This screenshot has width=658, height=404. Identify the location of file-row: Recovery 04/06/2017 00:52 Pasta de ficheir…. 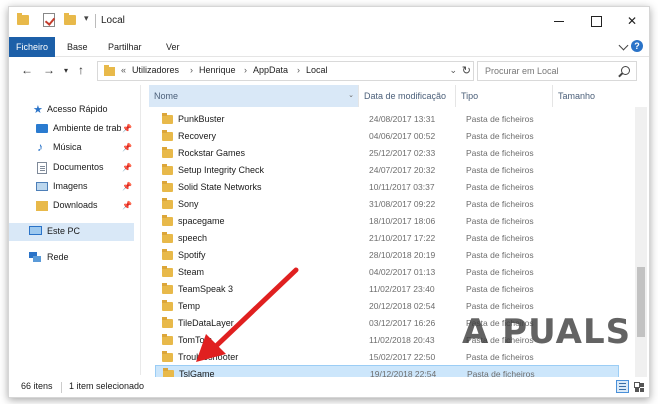
(387, 136).